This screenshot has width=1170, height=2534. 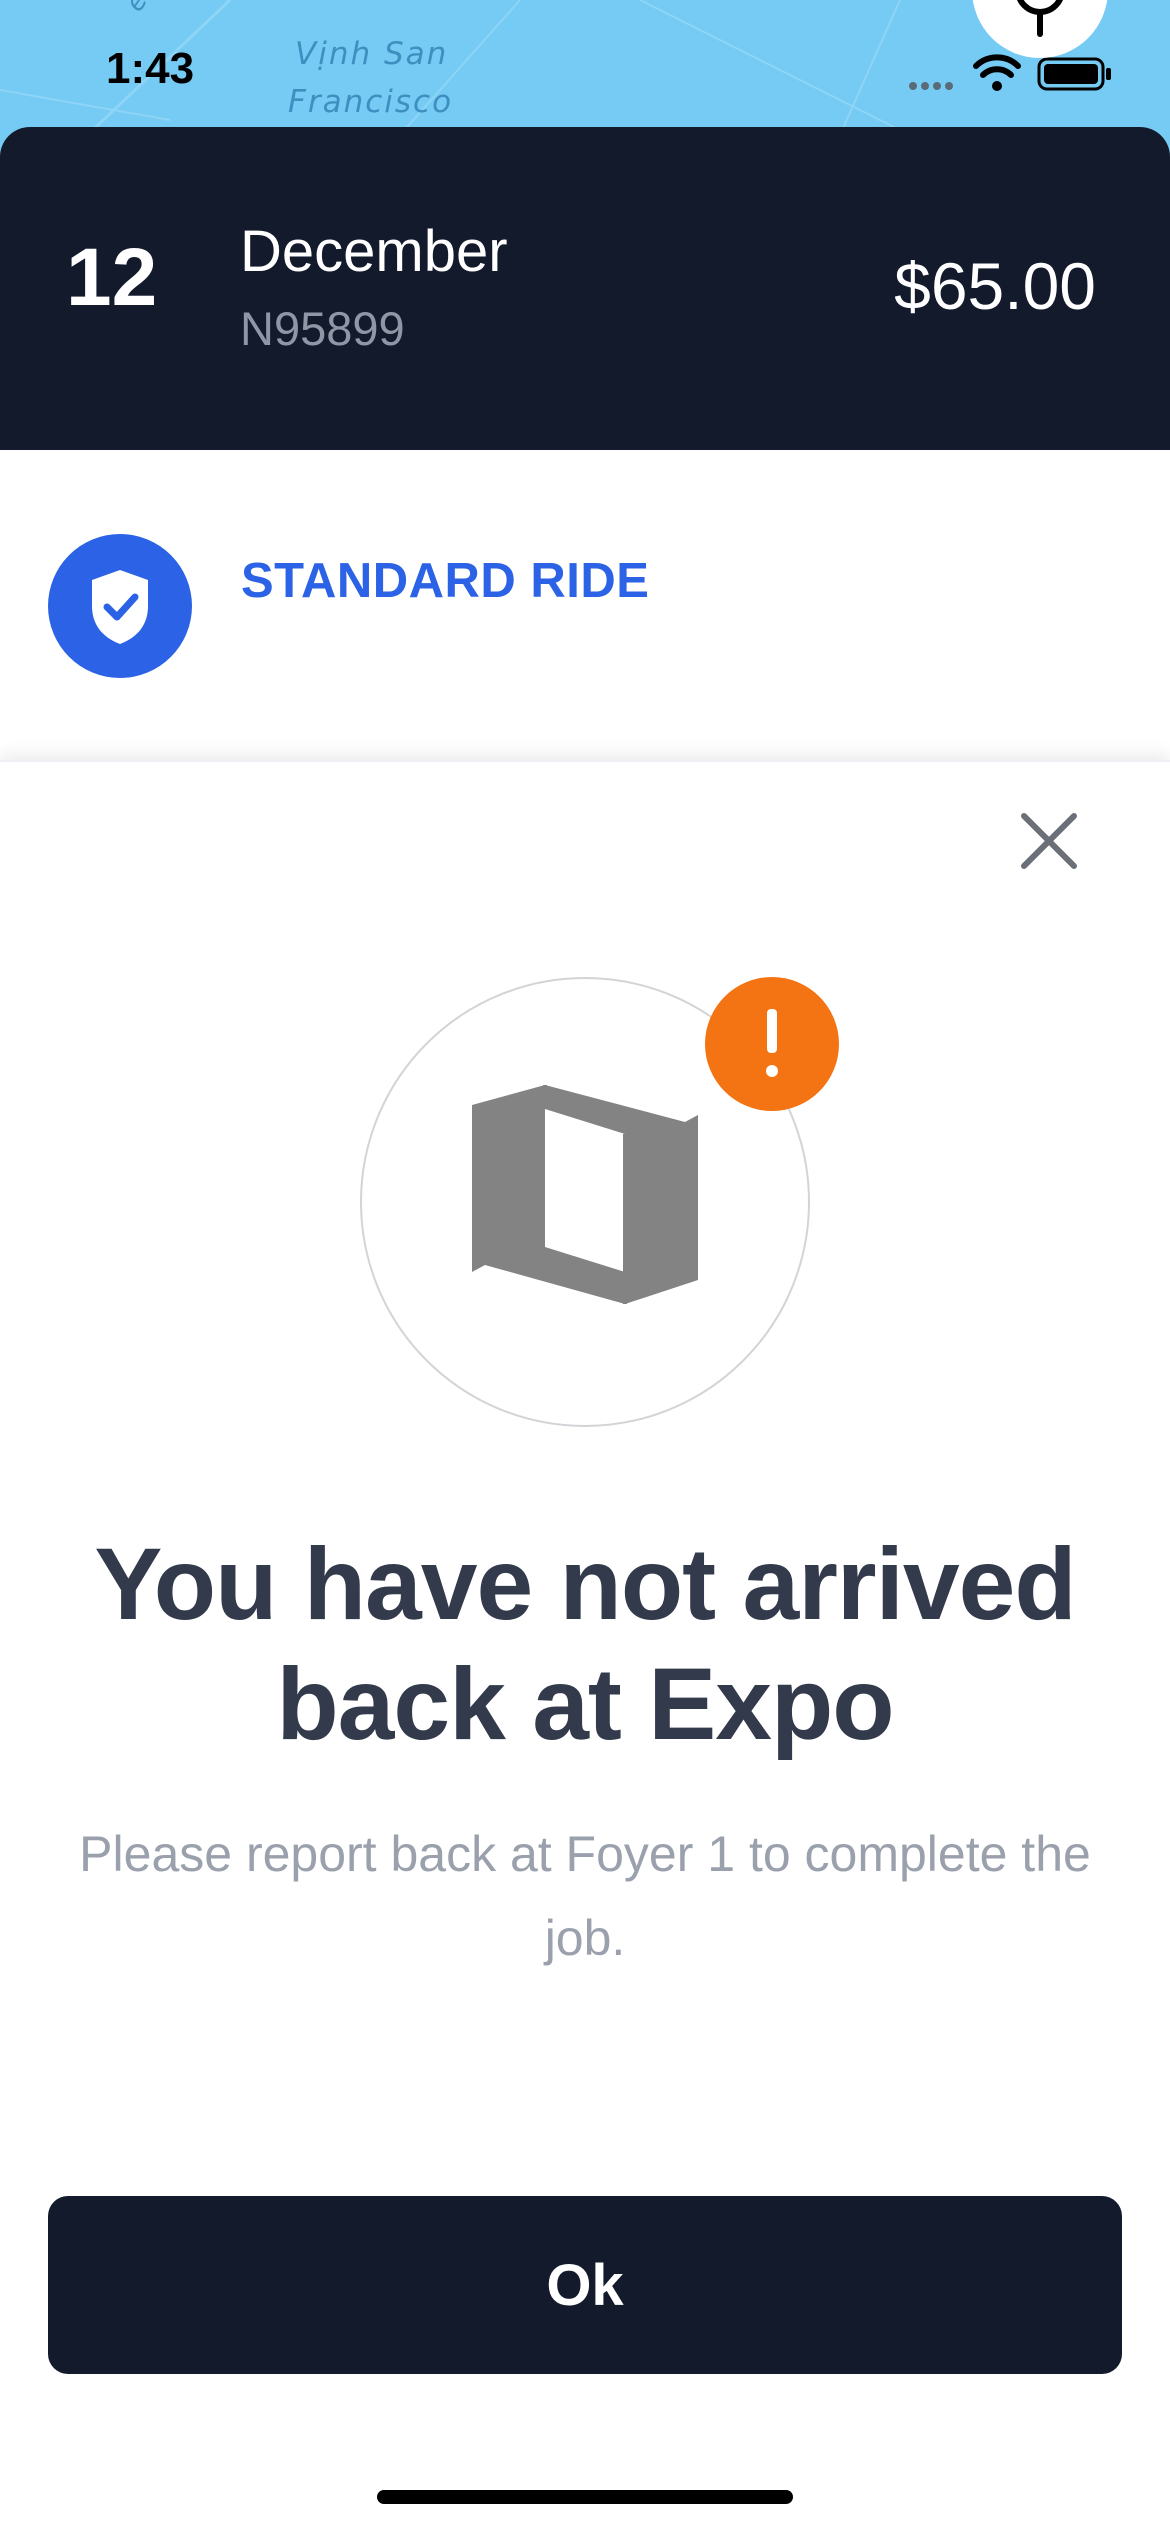 What do you see at coordinates (585, 2497) in the screenshot?
I see `home-indicator` at bounding box center [585, 2497].